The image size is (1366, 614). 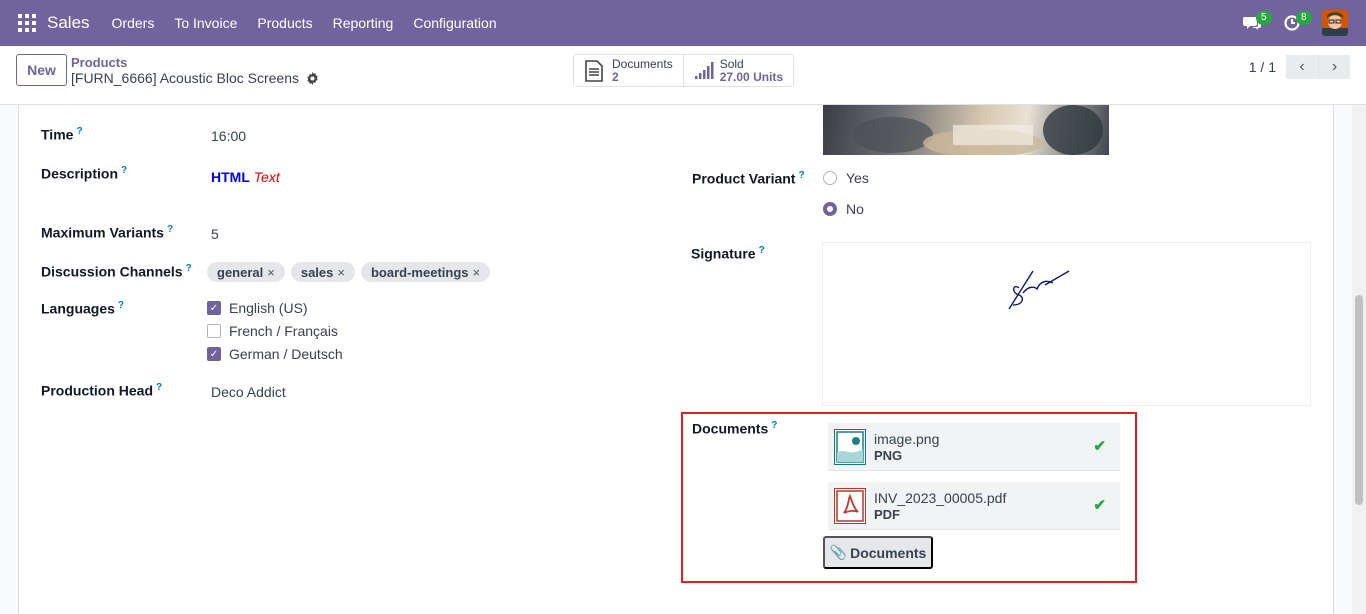 What do you see at coordinates (228, 136) in the screenshot?
I see `time-field: 16:00` at bounding box center [228, 136].